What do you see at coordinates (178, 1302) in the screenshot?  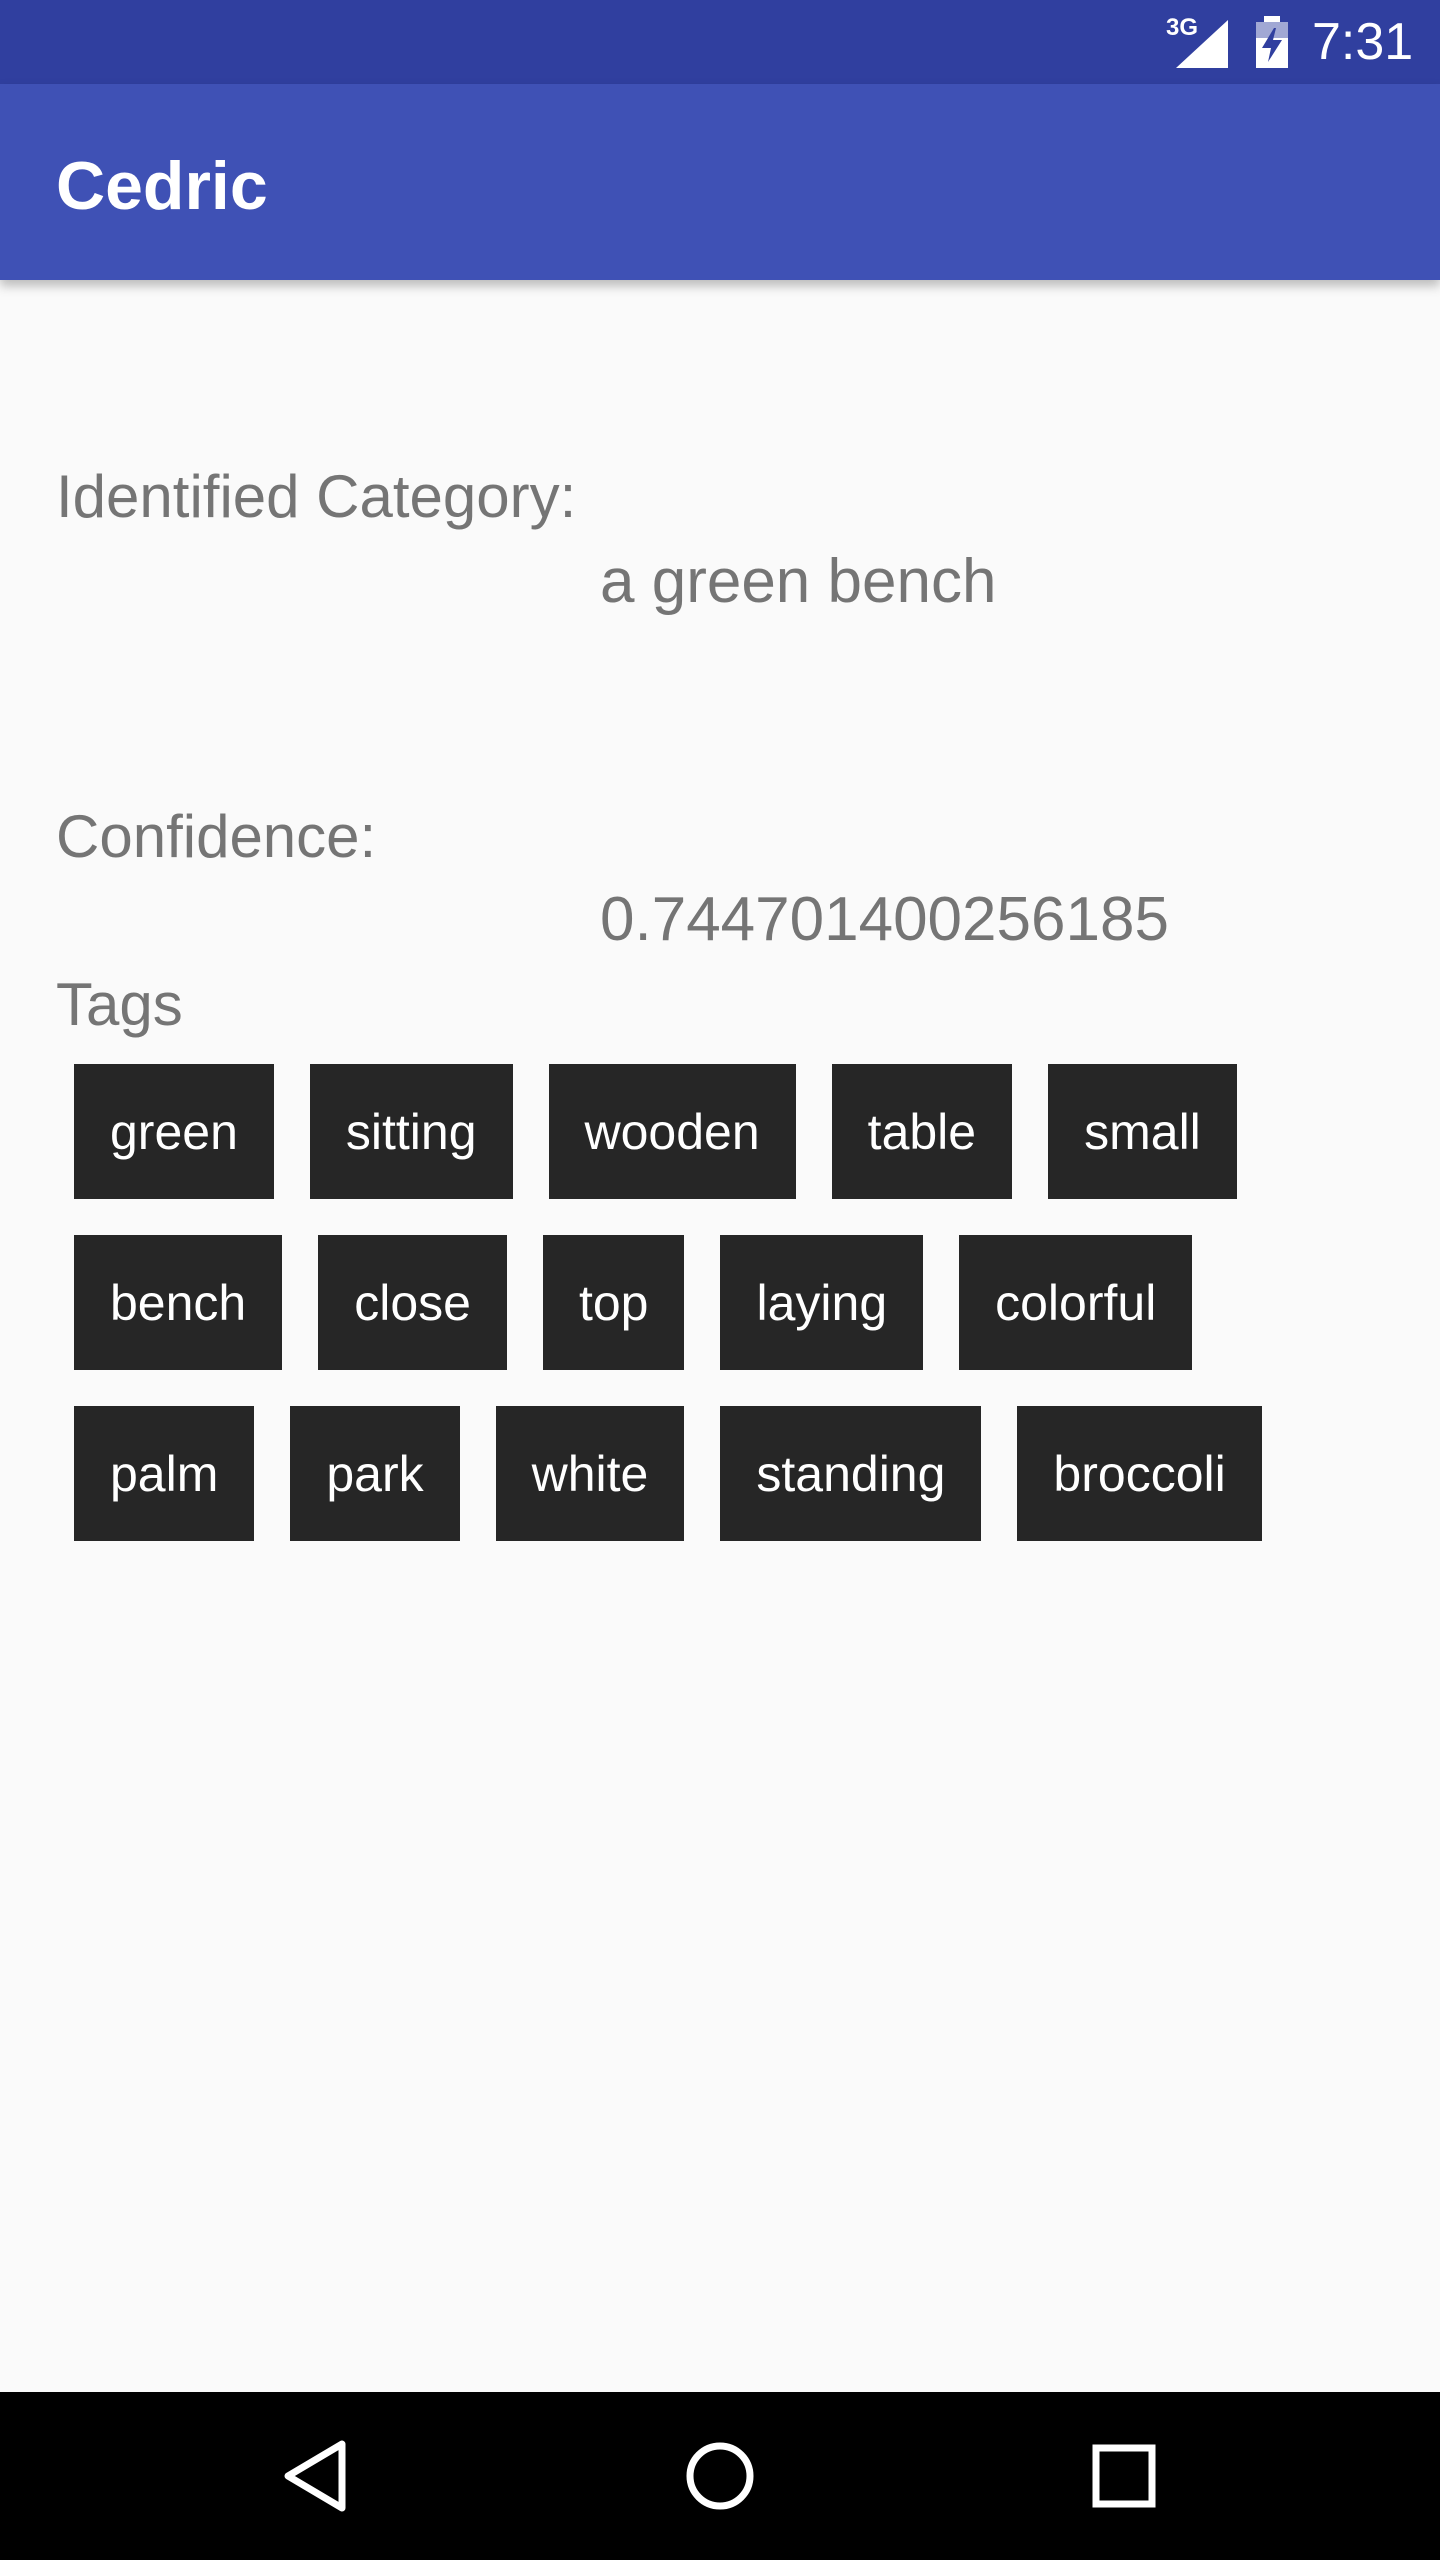 I see `tag-chip: bench` at bounding box center [178, 1302].